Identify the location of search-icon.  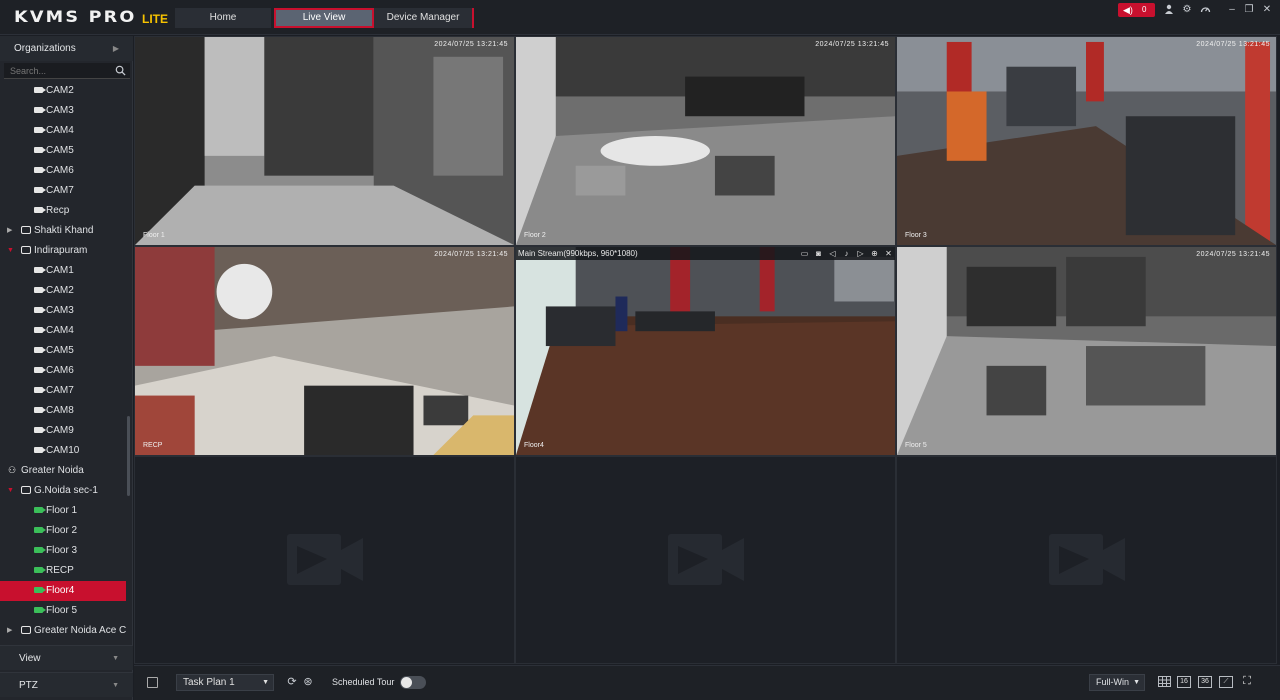
(120, 70).